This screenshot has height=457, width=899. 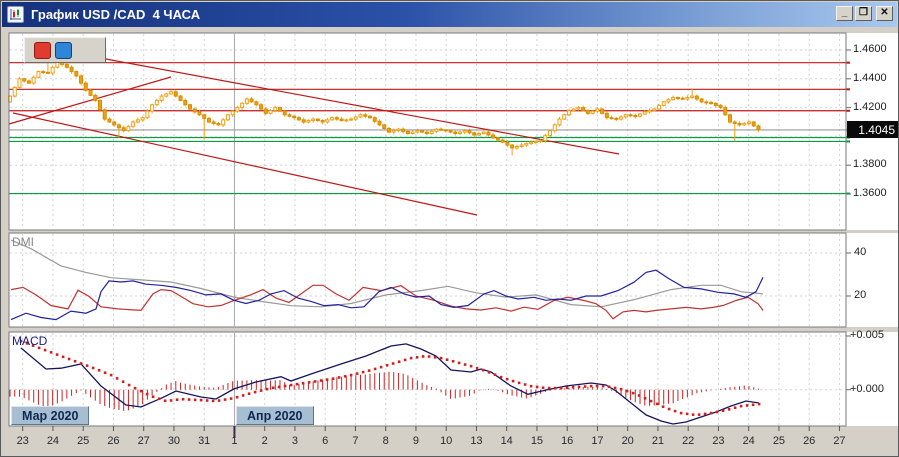 I want to click on chart-toolbar, so click(x=65, y=50).